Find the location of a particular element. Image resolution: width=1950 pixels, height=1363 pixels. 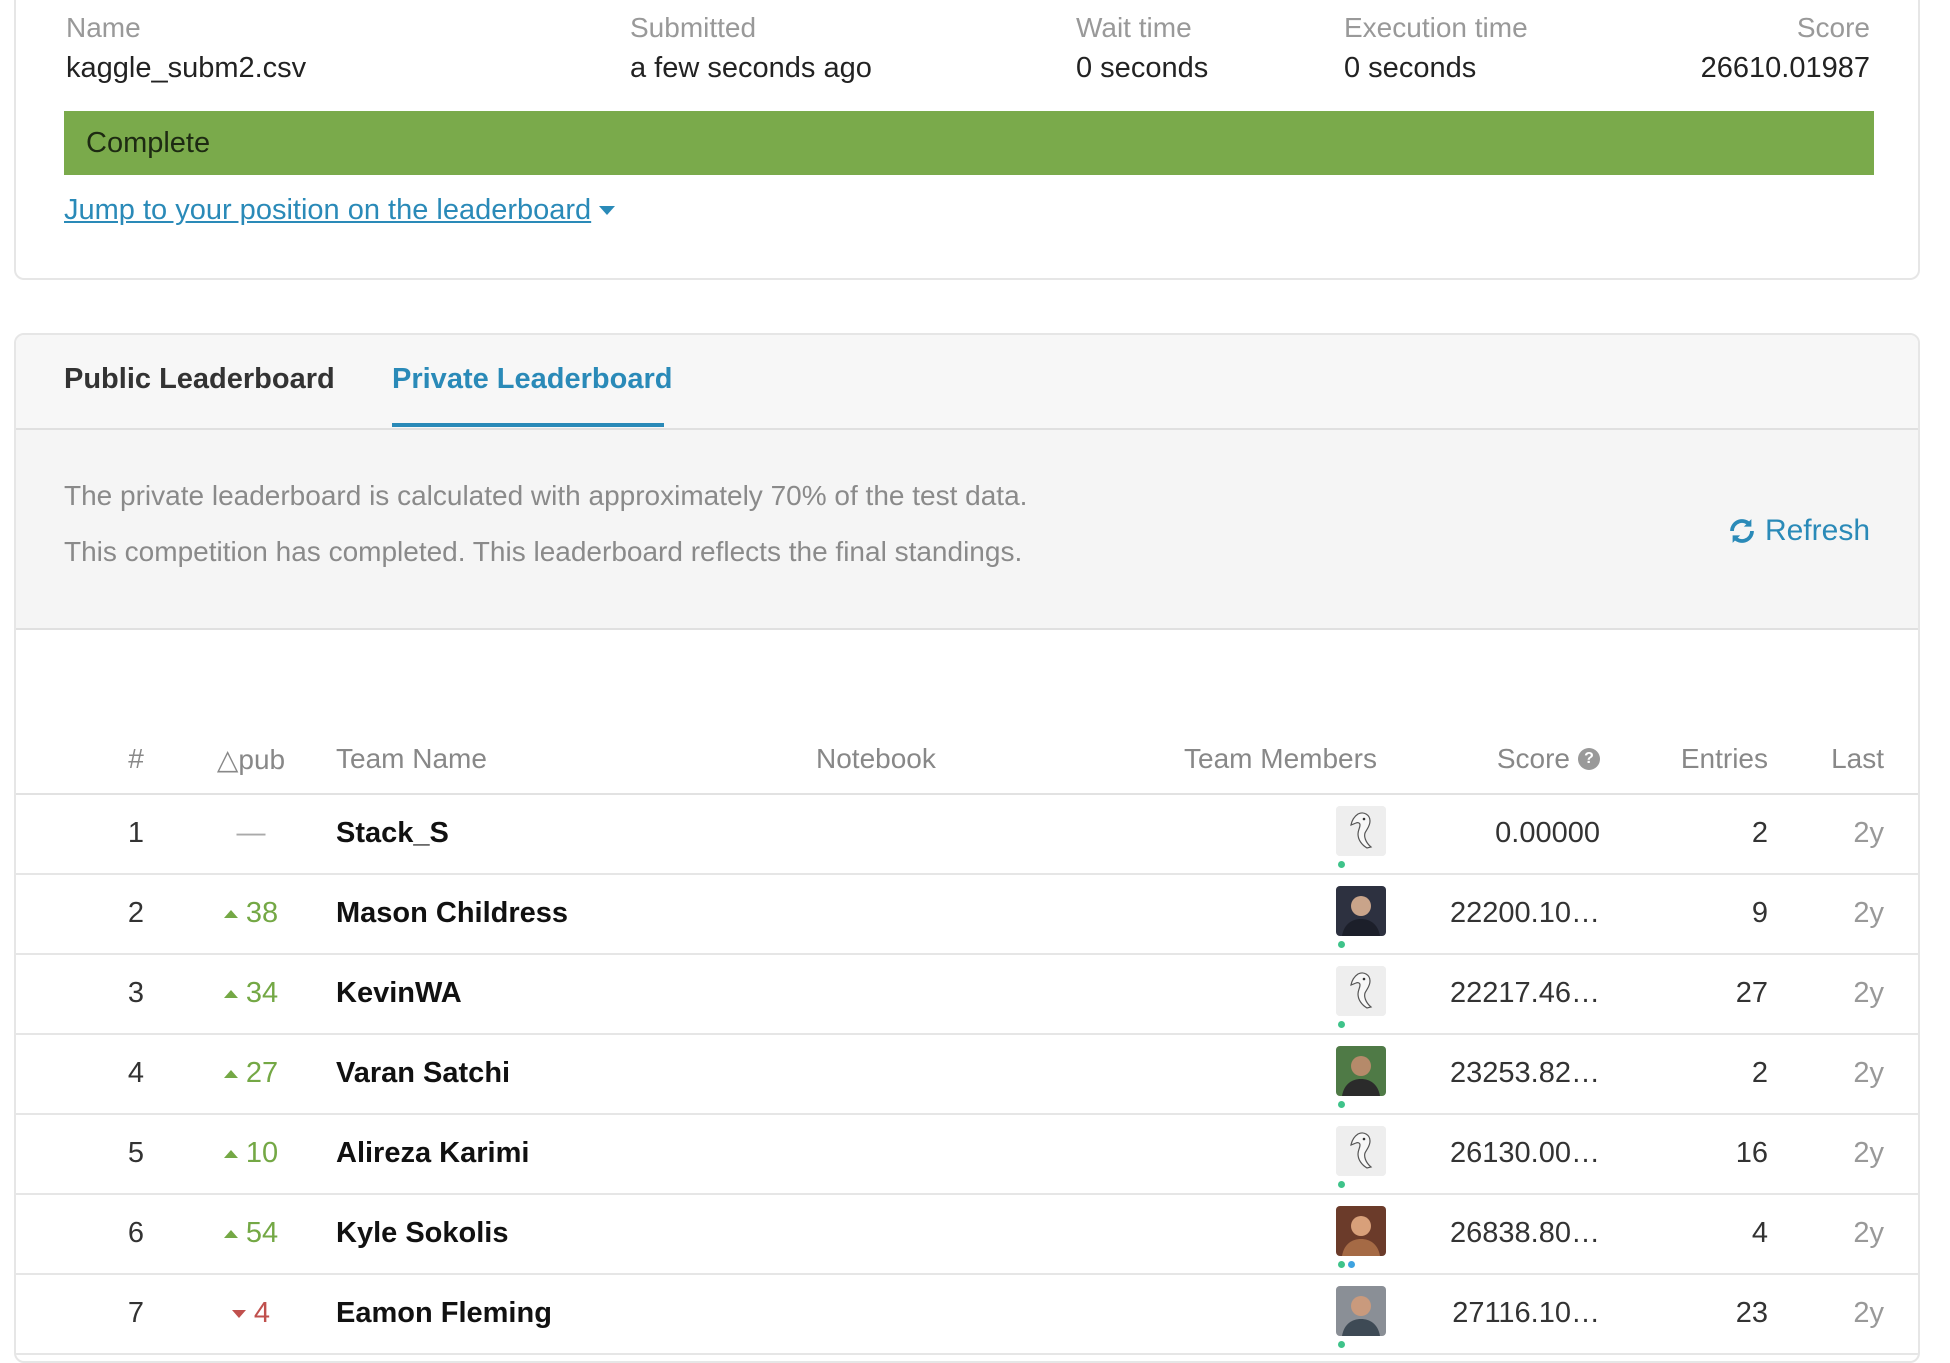

jump-to-position-link: Jump to your position on the leaderboard is located at coordinates (340, 210).